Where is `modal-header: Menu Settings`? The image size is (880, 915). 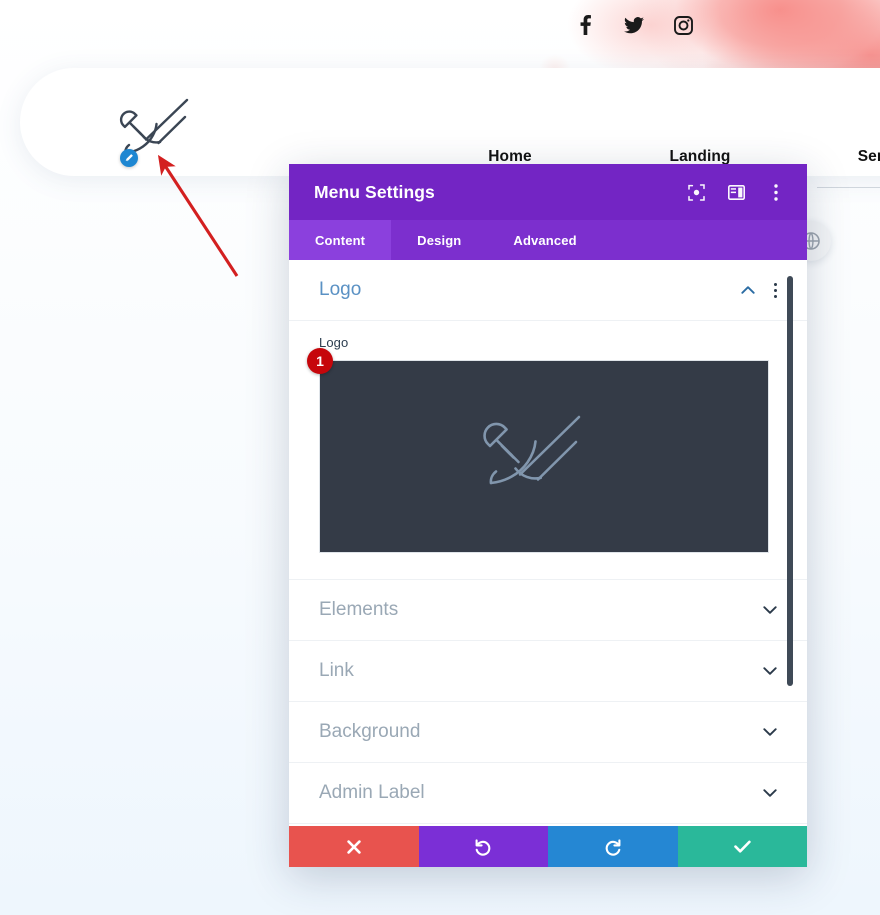 modal-header: Menu Settings is located at coordinates (548, 192).